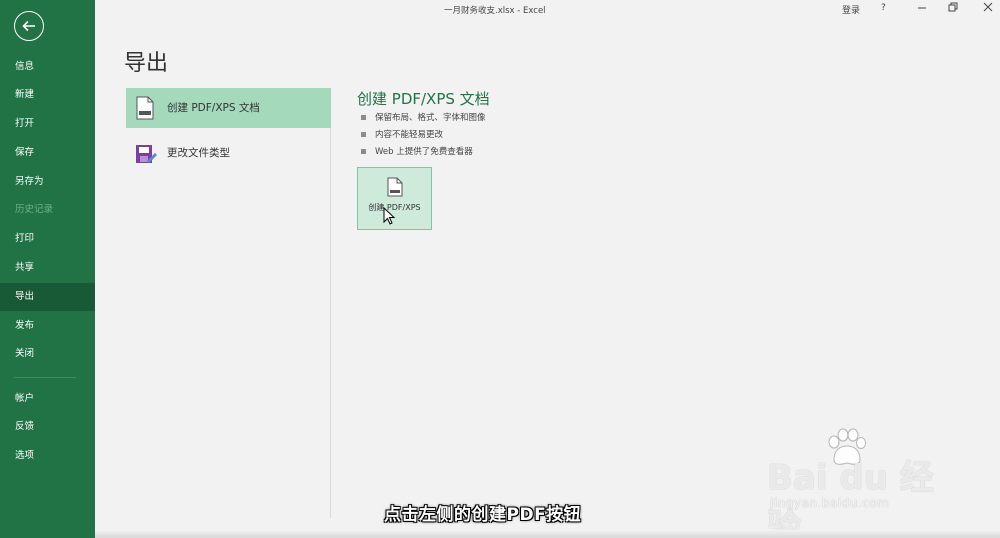  Describe the element at coordinates (47, 456) in the screenshot. I see `nav-options: 选项` at that location.